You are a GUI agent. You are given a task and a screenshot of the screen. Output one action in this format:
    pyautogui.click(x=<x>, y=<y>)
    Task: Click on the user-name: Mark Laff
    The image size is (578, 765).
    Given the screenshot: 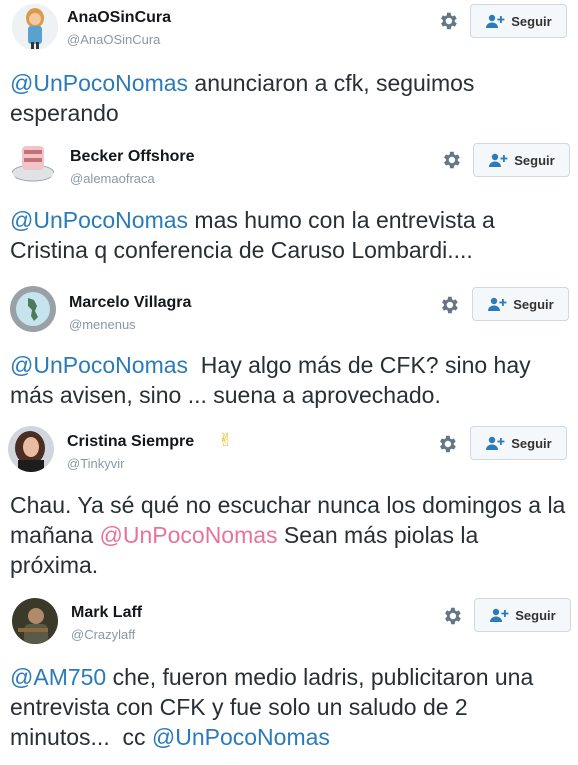 What is the action you would take?
    pyautogui.click(x=106, y=613)
    